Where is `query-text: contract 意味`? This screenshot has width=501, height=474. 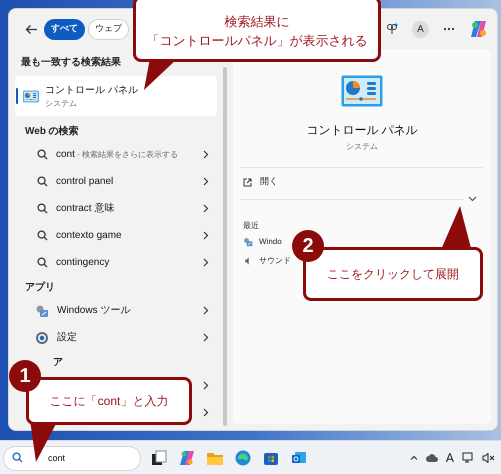
query-text: contract 意味 is located at coordinates (86, 209).